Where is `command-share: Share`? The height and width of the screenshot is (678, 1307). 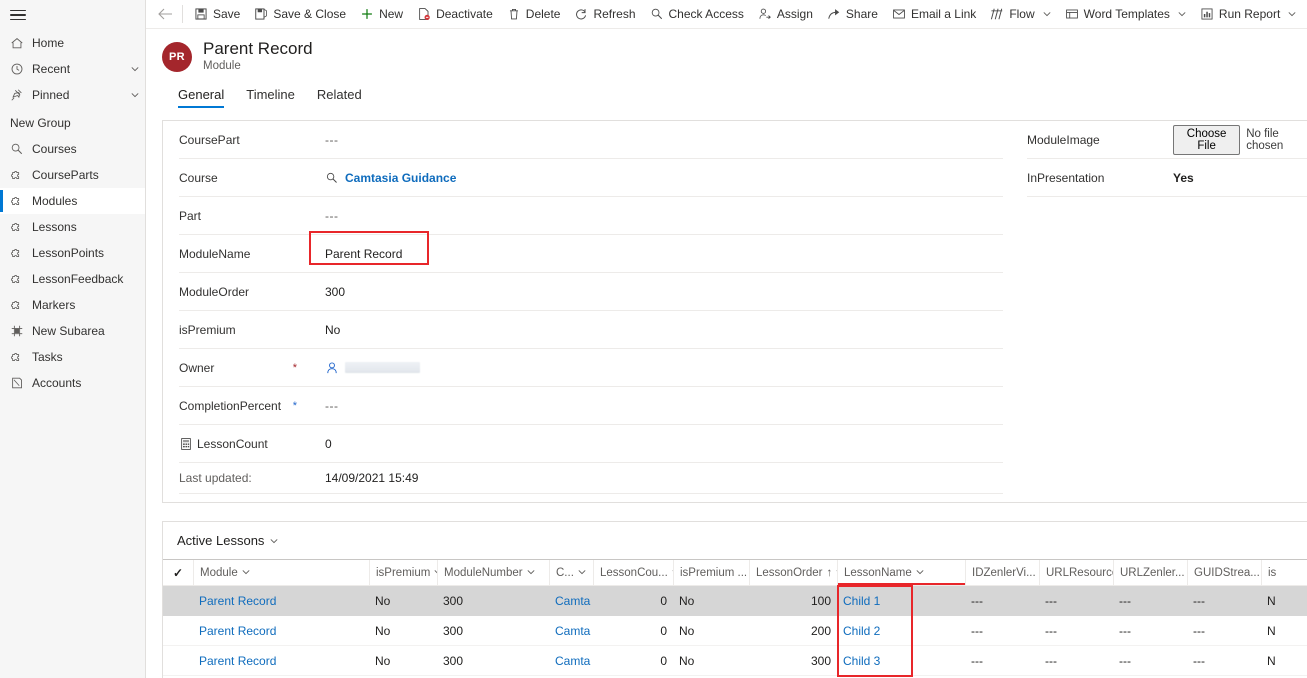 command-share: Share is located at coordinates (852, 14).